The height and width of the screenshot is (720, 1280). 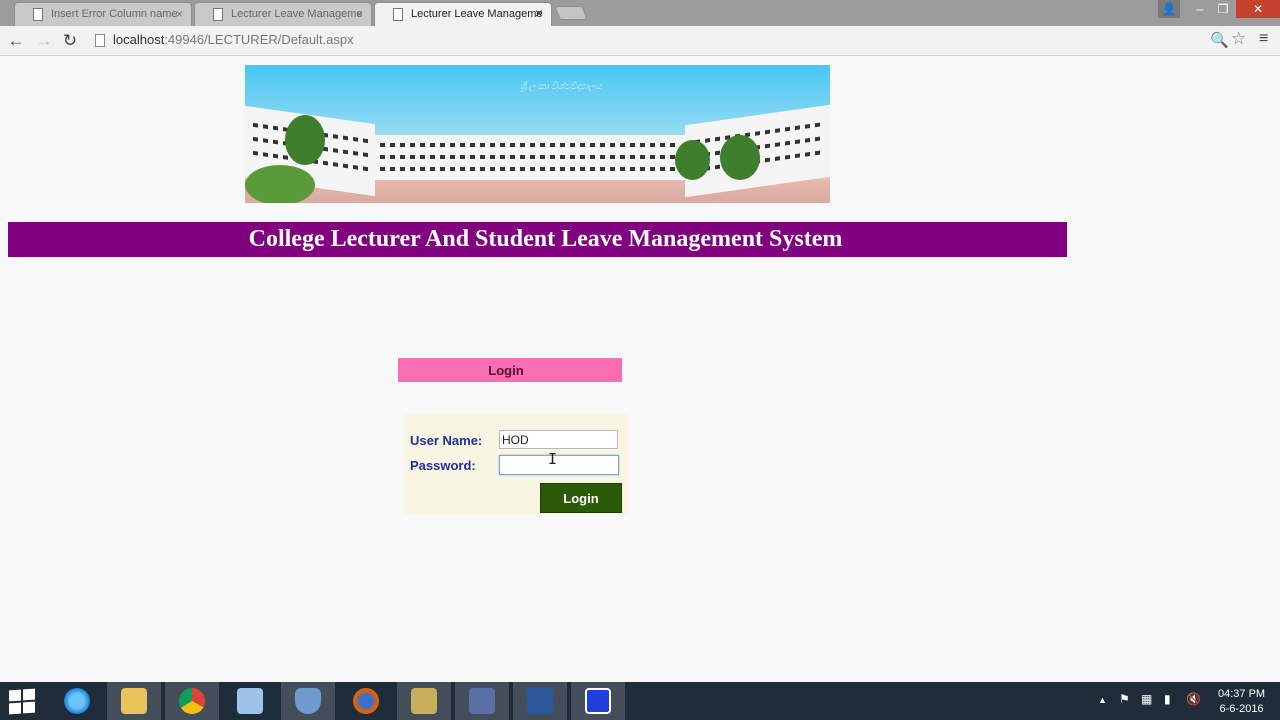 I want to click on bookmark-star-icon: ☆, so click(x=1238, y=39).